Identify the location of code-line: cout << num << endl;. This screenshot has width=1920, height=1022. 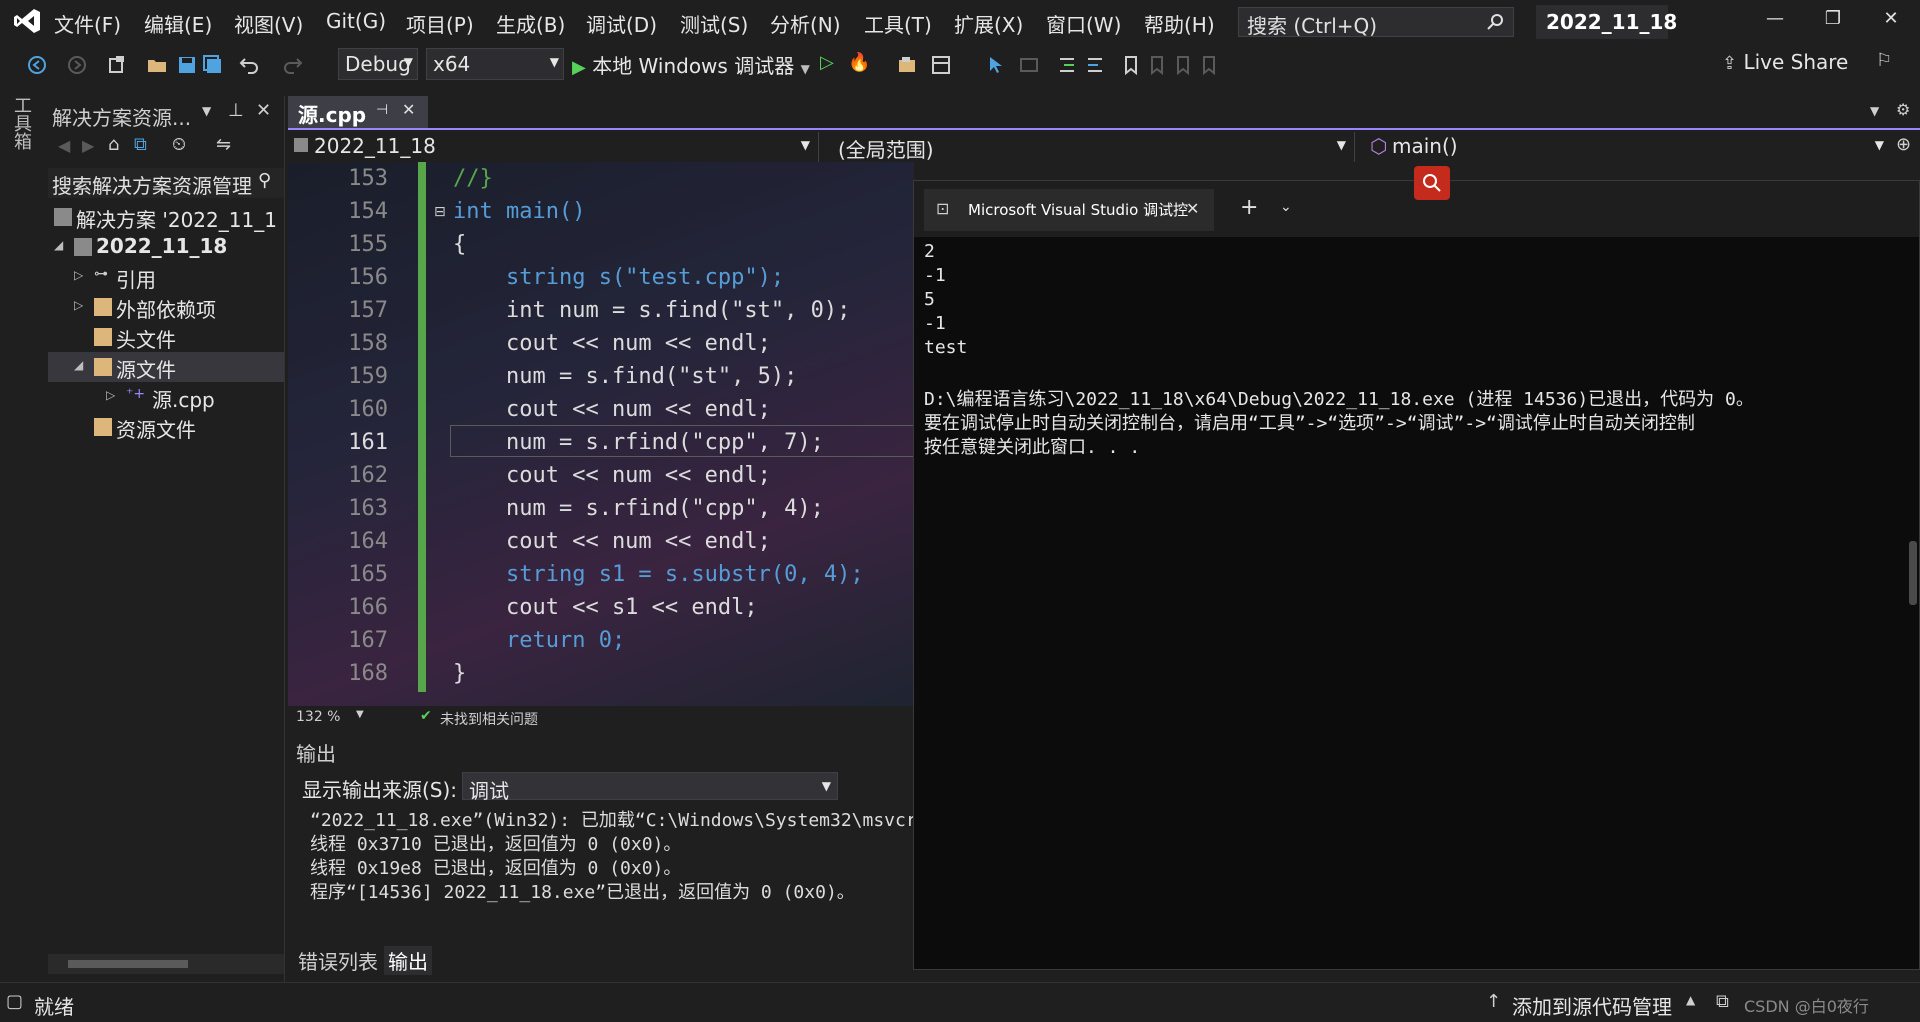
(612, 343).